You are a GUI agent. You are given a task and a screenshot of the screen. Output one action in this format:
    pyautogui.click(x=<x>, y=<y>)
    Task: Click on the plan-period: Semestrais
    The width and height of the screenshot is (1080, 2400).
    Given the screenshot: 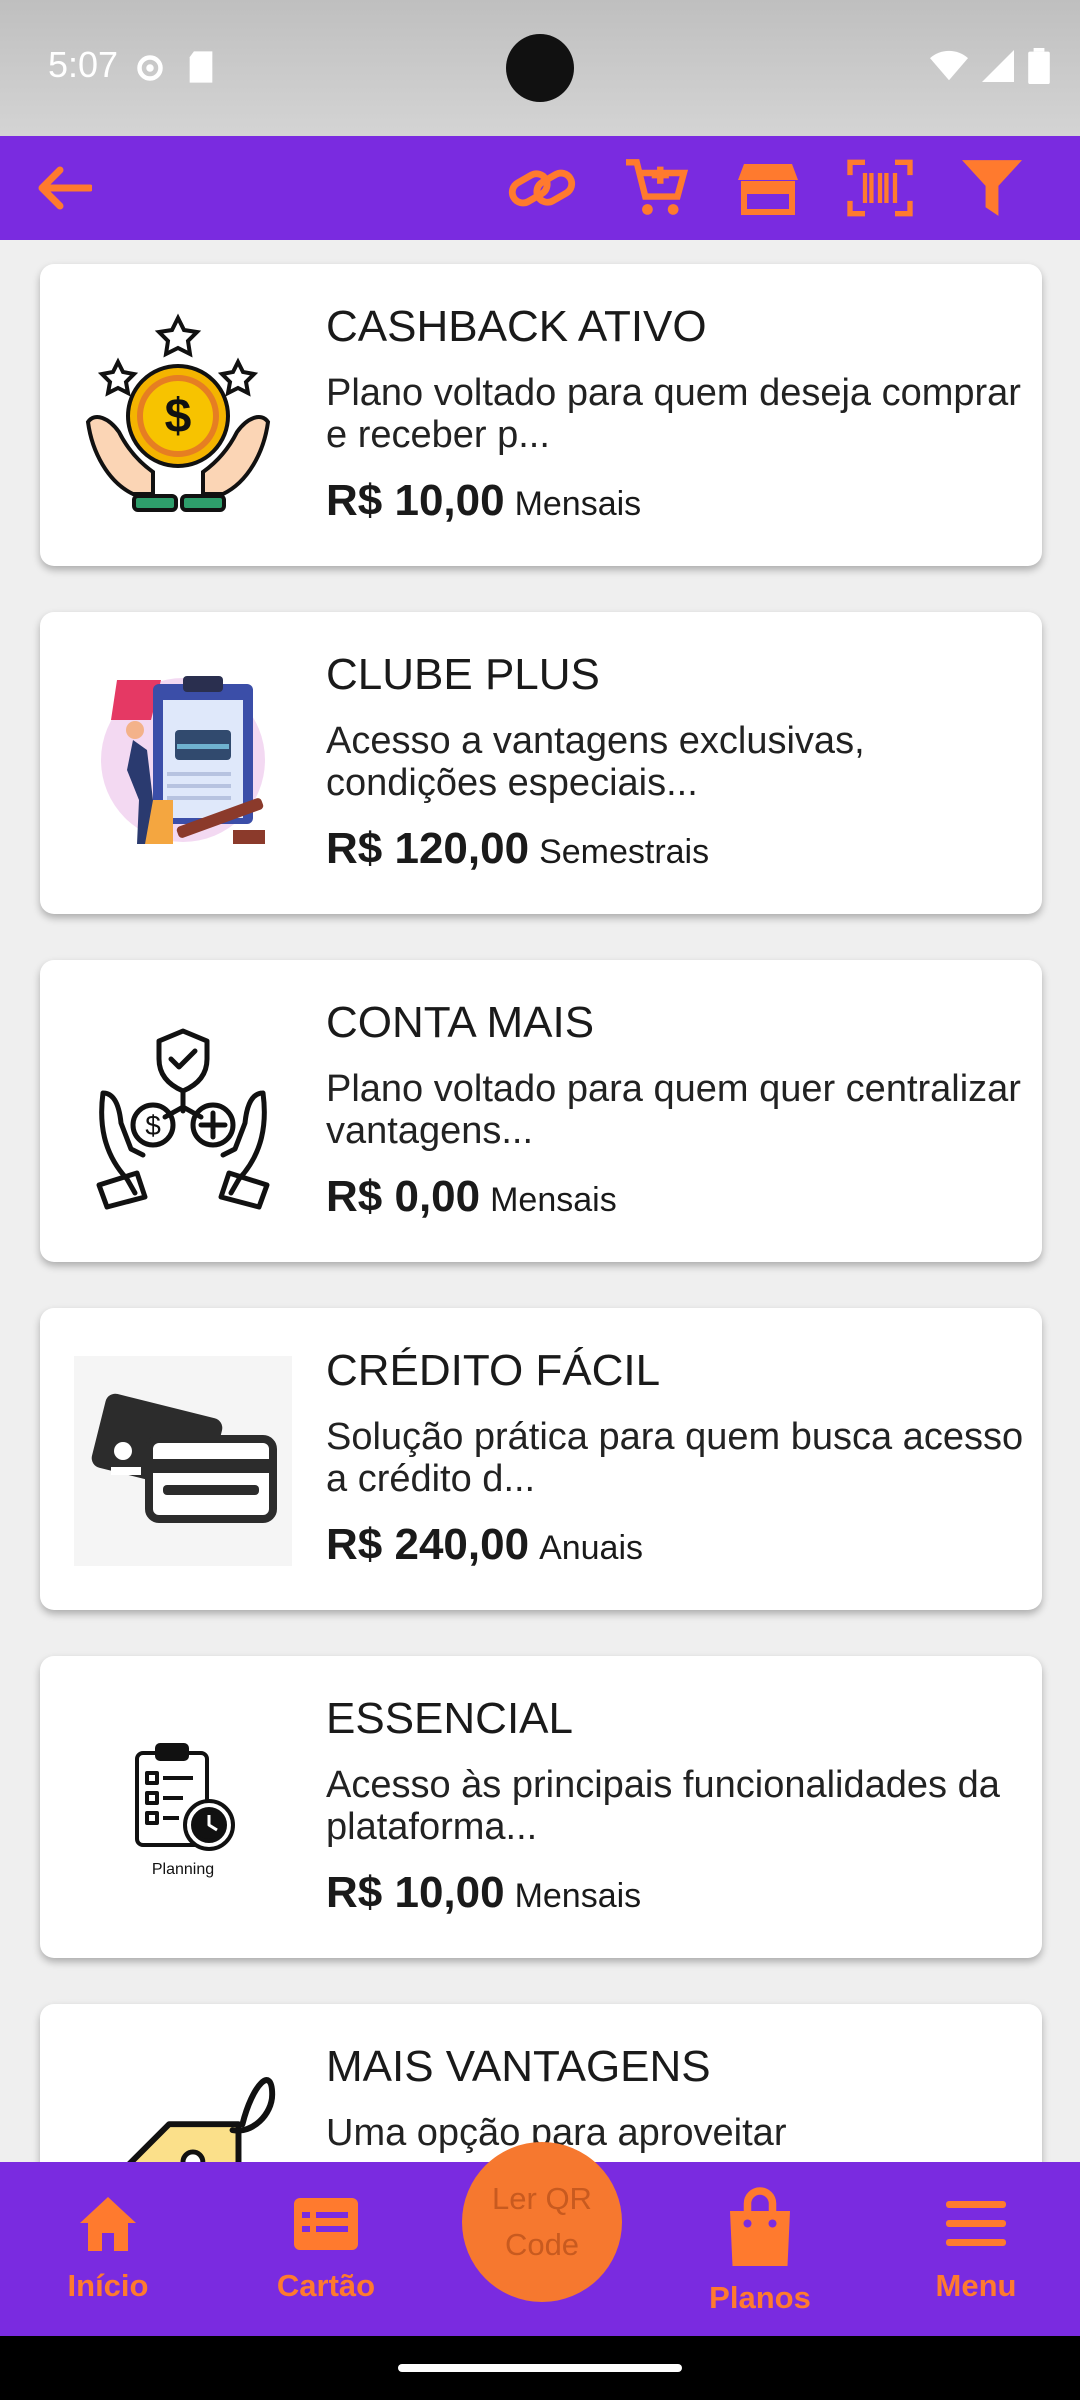 What is the action you would take?
    pyautogui.click(x=624, y=852)
    